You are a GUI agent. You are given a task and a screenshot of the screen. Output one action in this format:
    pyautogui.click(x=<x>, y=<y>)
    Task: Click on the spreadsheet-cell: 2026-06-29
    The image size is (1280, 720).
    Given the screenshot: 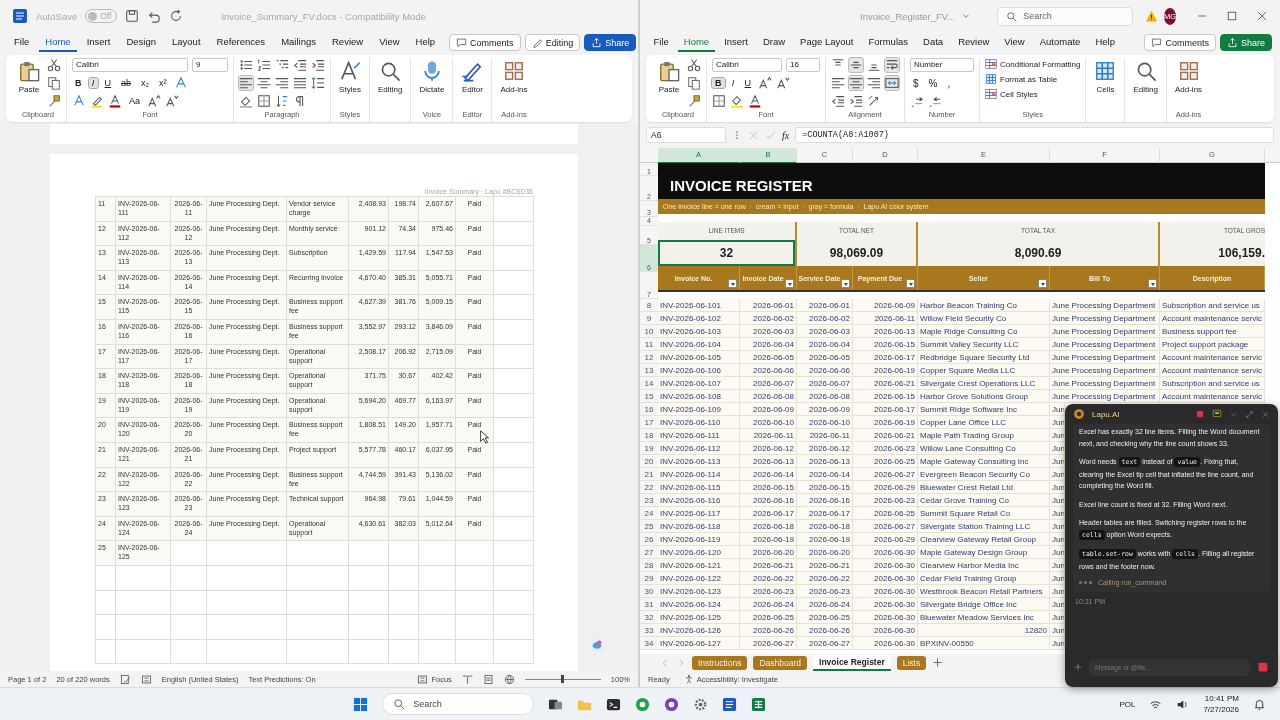 What is the action you would take?
    pyautogui.click(x=885, y=539)
    